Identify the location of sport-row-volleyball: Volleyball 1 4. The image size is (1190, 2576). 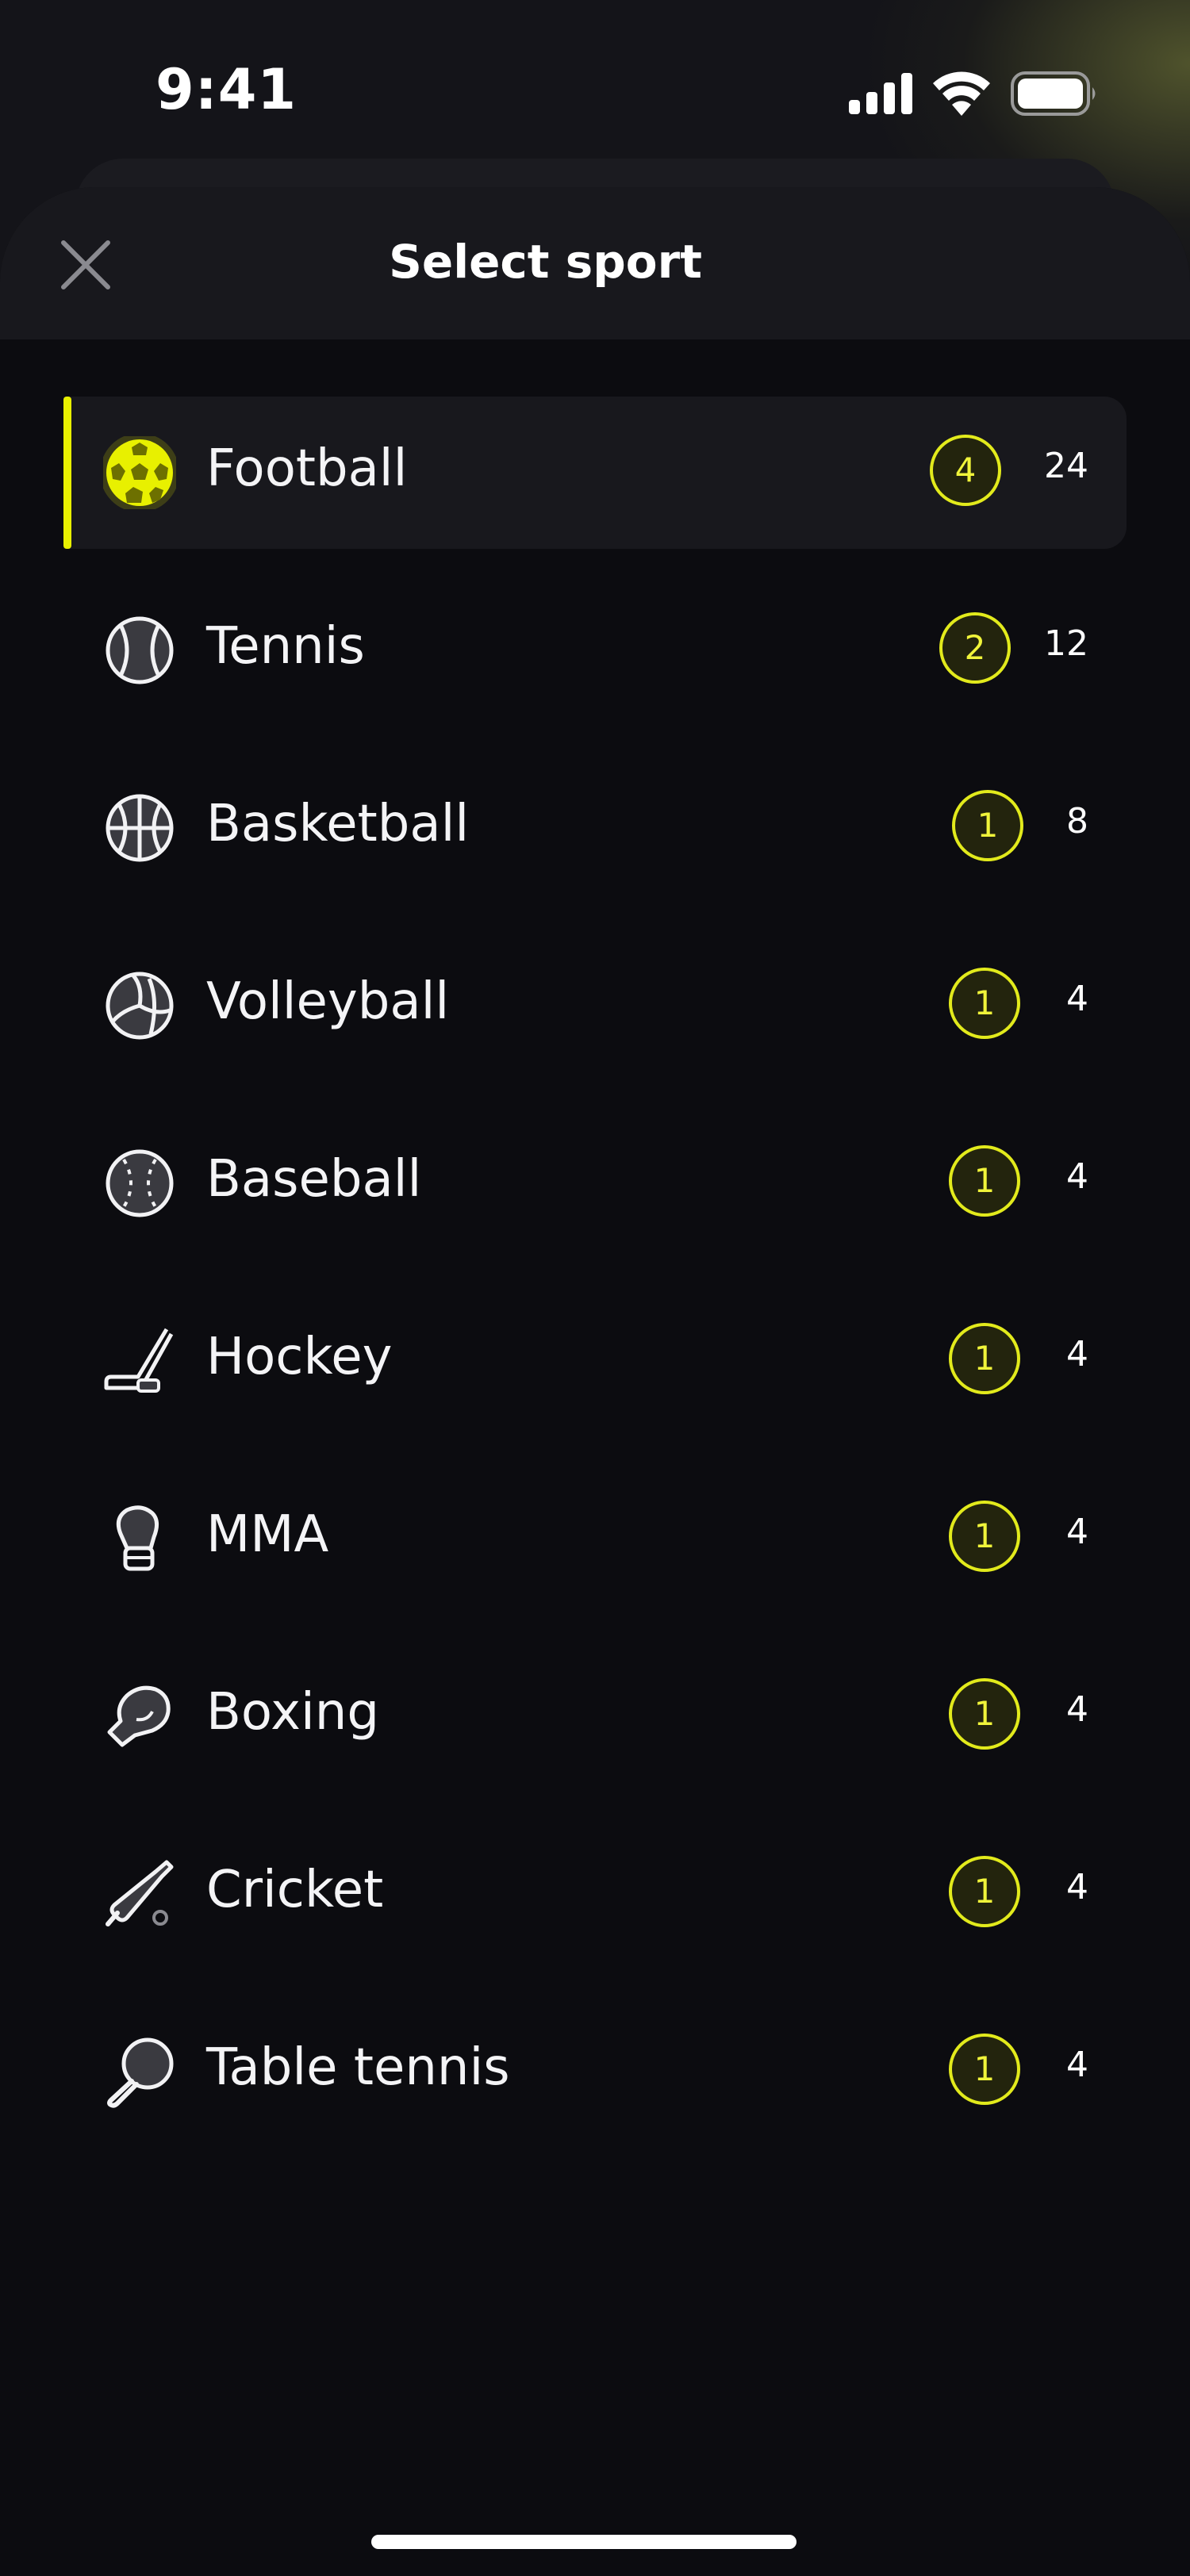
(595, 1006).